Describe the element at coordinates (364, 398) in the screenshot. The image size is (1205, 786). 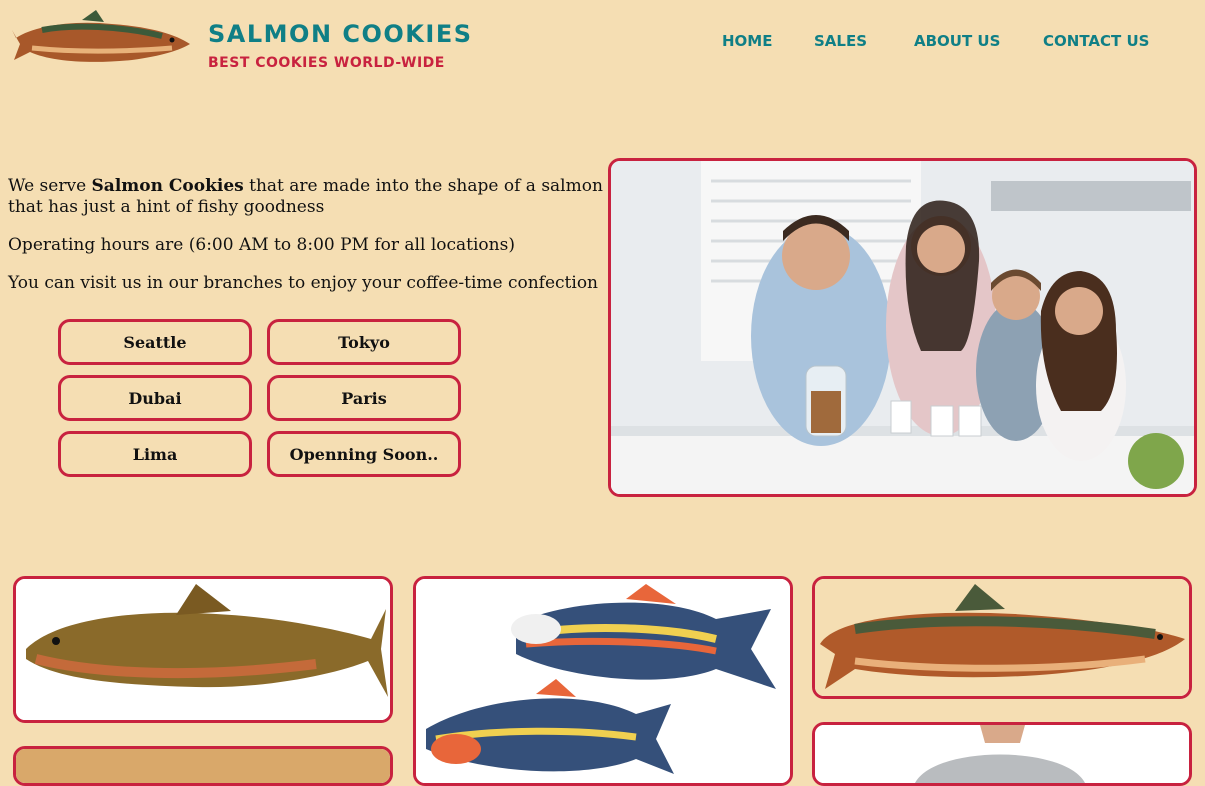
I see `branch-paris-button: Paris` at that location.